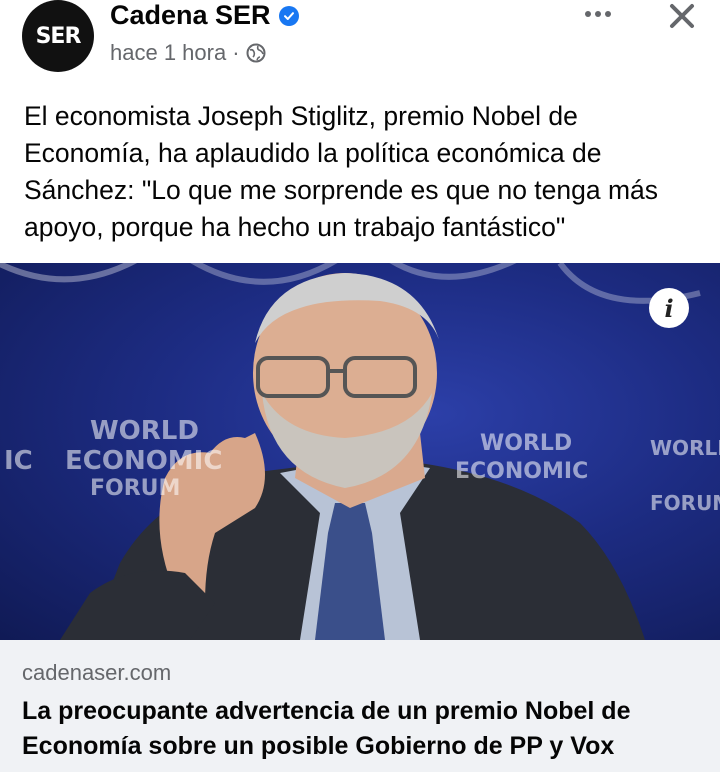  Describe the element at coordinates (168, 53) in the screenshot. I see `post-timestamp: hace 1 hora` at that location.